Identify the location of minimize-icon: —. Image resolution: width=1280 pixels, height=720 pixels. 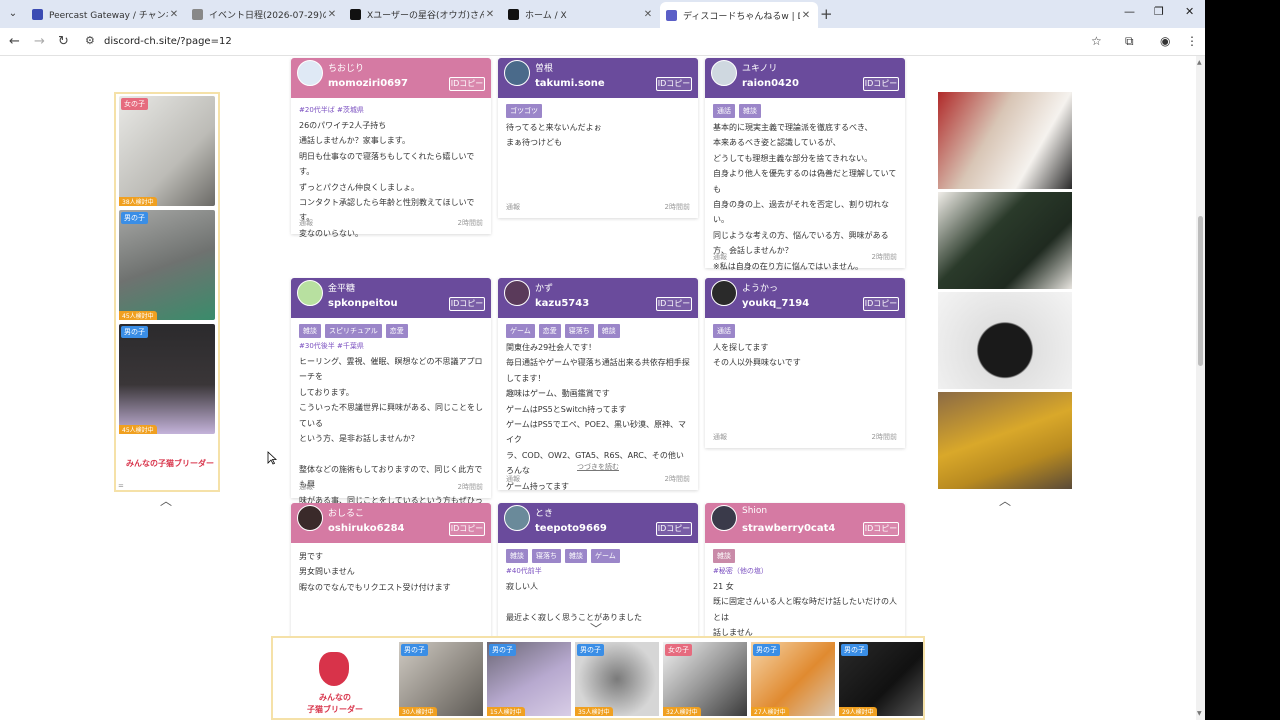
(1129, 11).